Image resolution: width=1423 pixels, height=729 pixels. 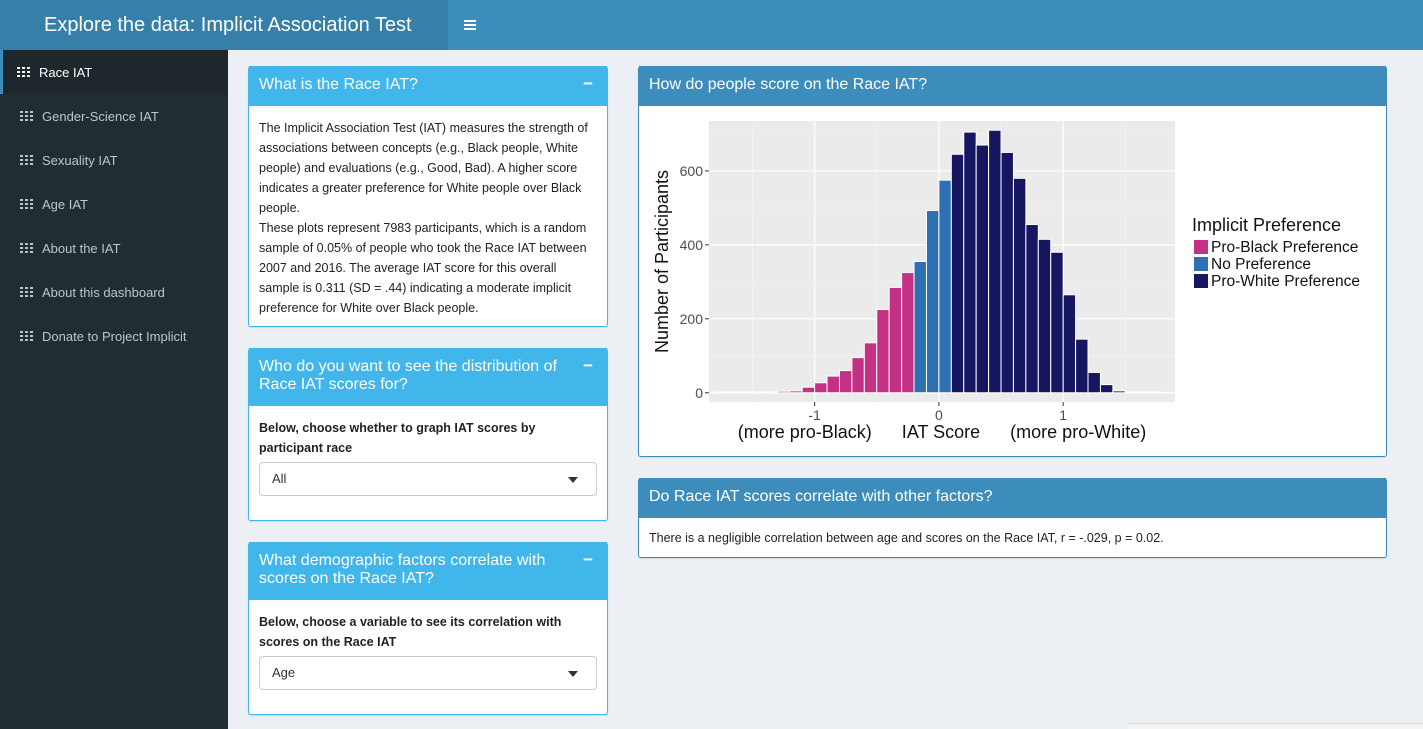 What do you see at coordinates (692, 245) in the screenshot?
I see `y-tick-label: 400` at bounding box center [692, 245].